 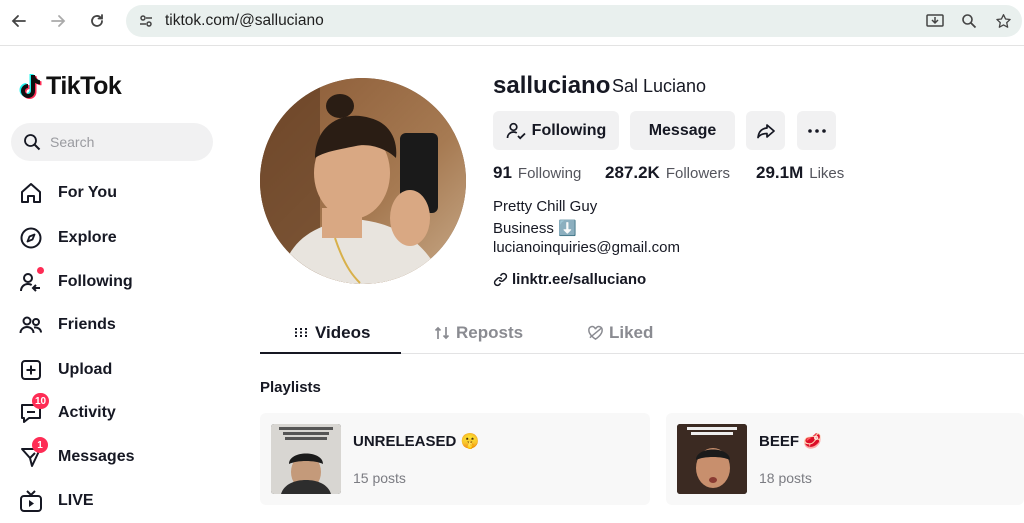 What do you see at coordinates (19, 21) in the screenshot?
I see `back-icon` at bounding box center [19, 21].